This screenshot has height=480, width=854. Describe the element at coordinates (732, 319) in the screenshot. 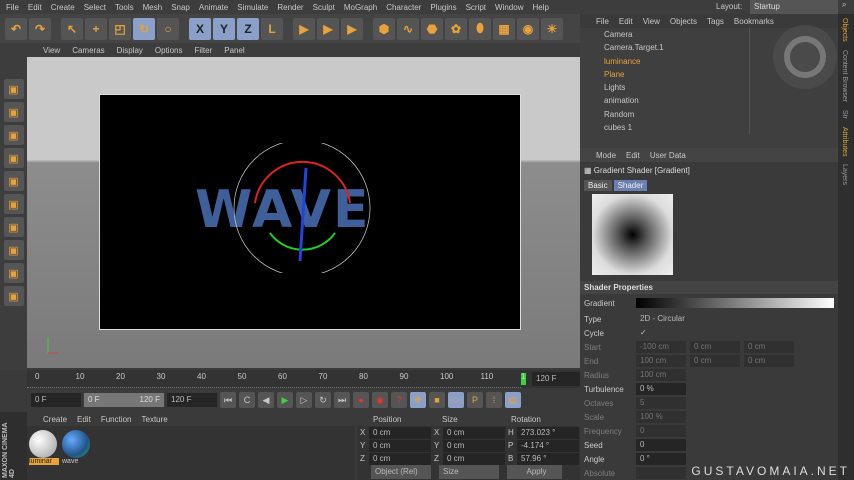

I see `attr-value: 2D - Circular` at that location.